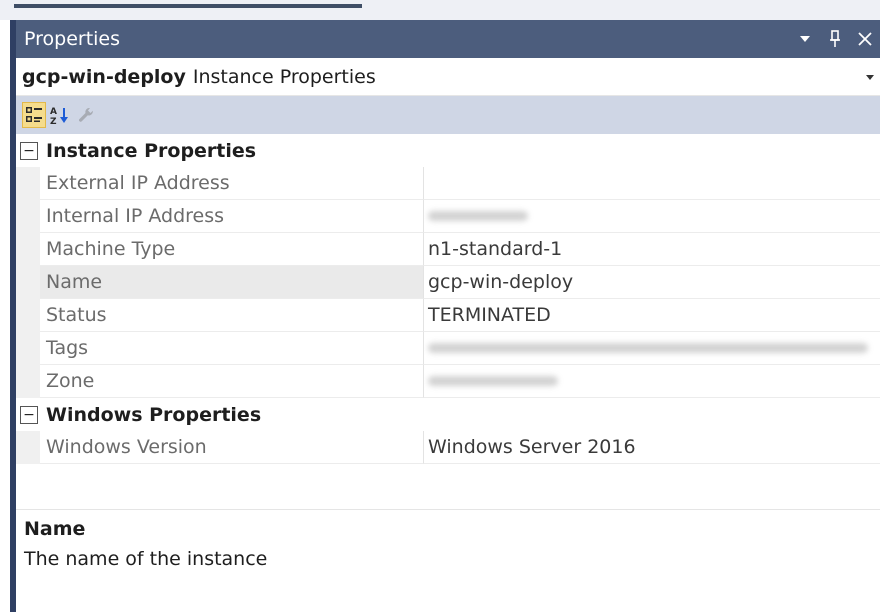  I want to click on svg-text: Z, so click(53, 121).